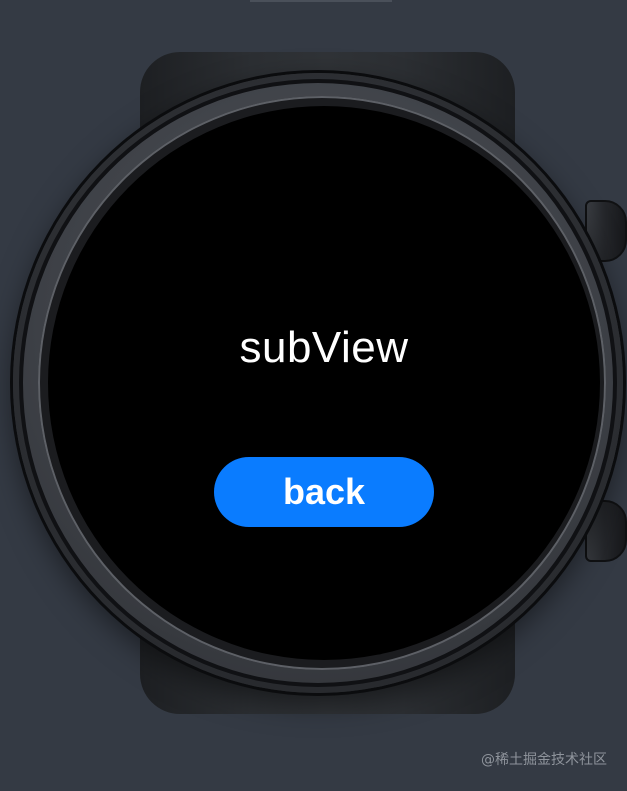  I want to click on watermark-text: @稀土掘金技术社区, so click(544, 760).